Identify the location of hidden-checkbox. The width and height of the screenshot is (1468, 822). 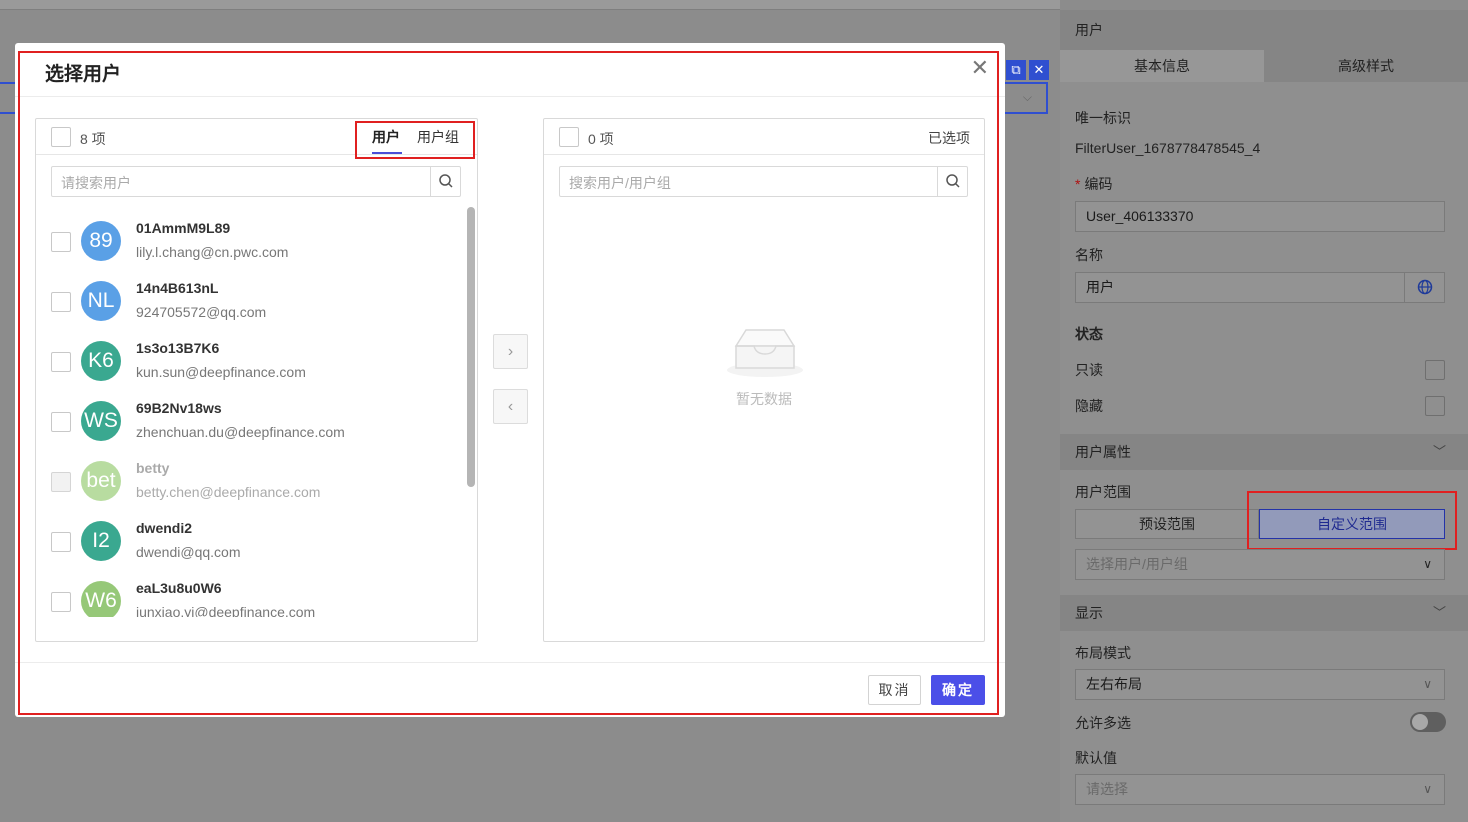
(1435, 406).